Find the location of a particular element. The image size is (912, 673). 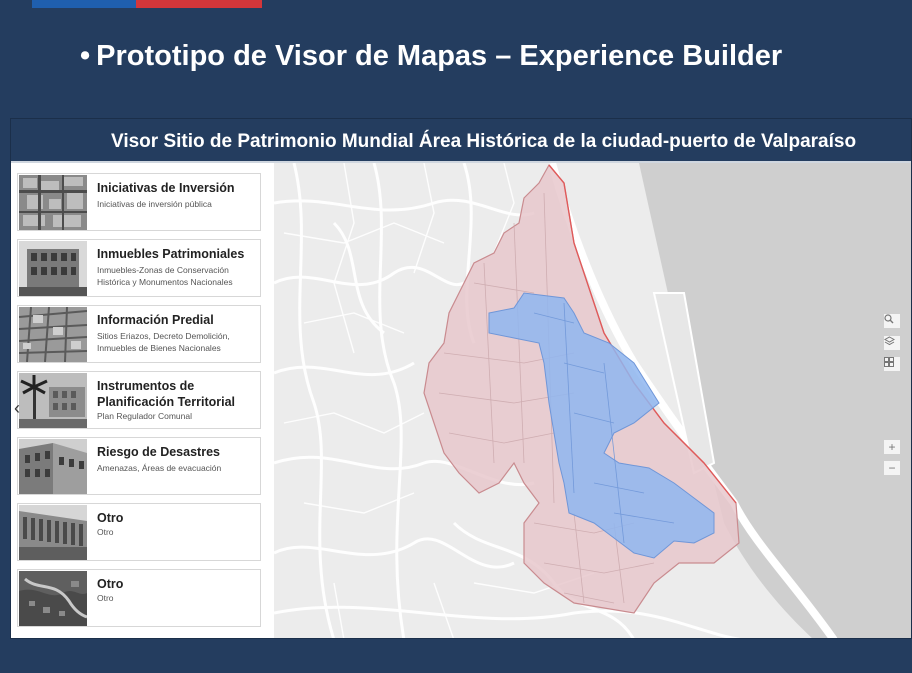

aerial-hillside-thumbnail is located at coordinates (53, 598).